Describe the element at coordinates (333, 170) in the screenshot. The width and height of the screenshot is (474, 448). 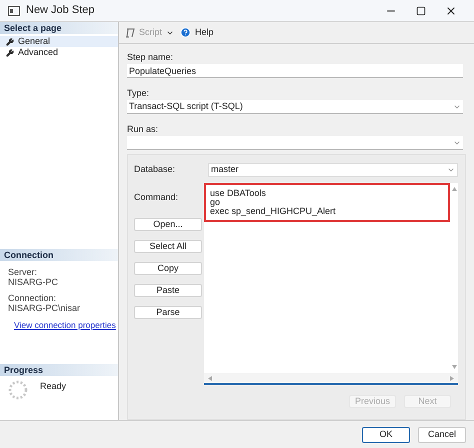
I see `database-select: master` at that location.